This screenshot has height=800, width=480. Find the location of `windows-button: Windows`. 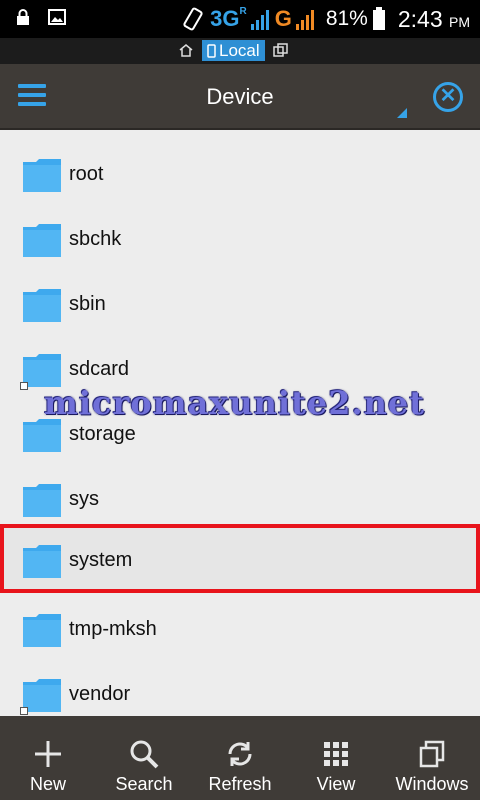

windows-button: Windows is located at coordinates (432, 758).